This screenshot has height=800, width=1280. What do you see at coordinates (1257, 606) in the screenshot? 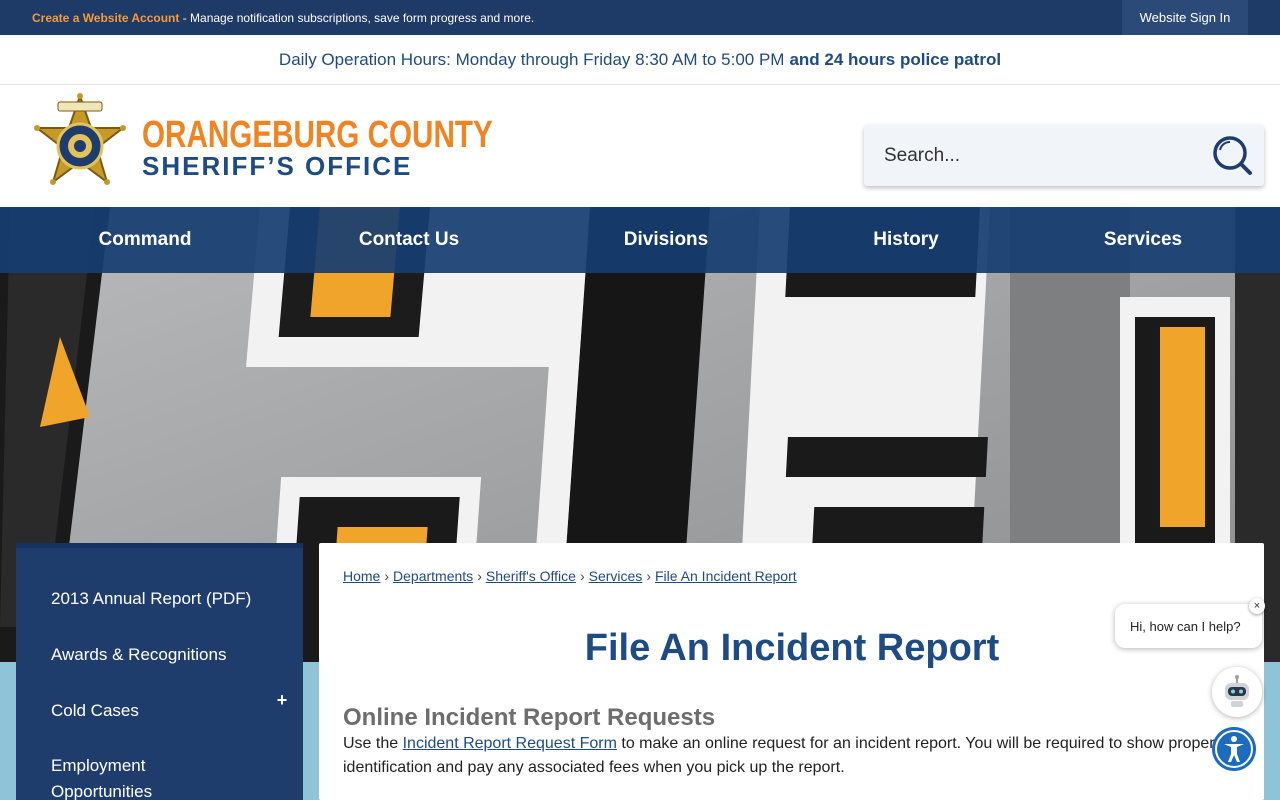
I see `chat-close-icon: ×` at bounding box center [1257, 606].